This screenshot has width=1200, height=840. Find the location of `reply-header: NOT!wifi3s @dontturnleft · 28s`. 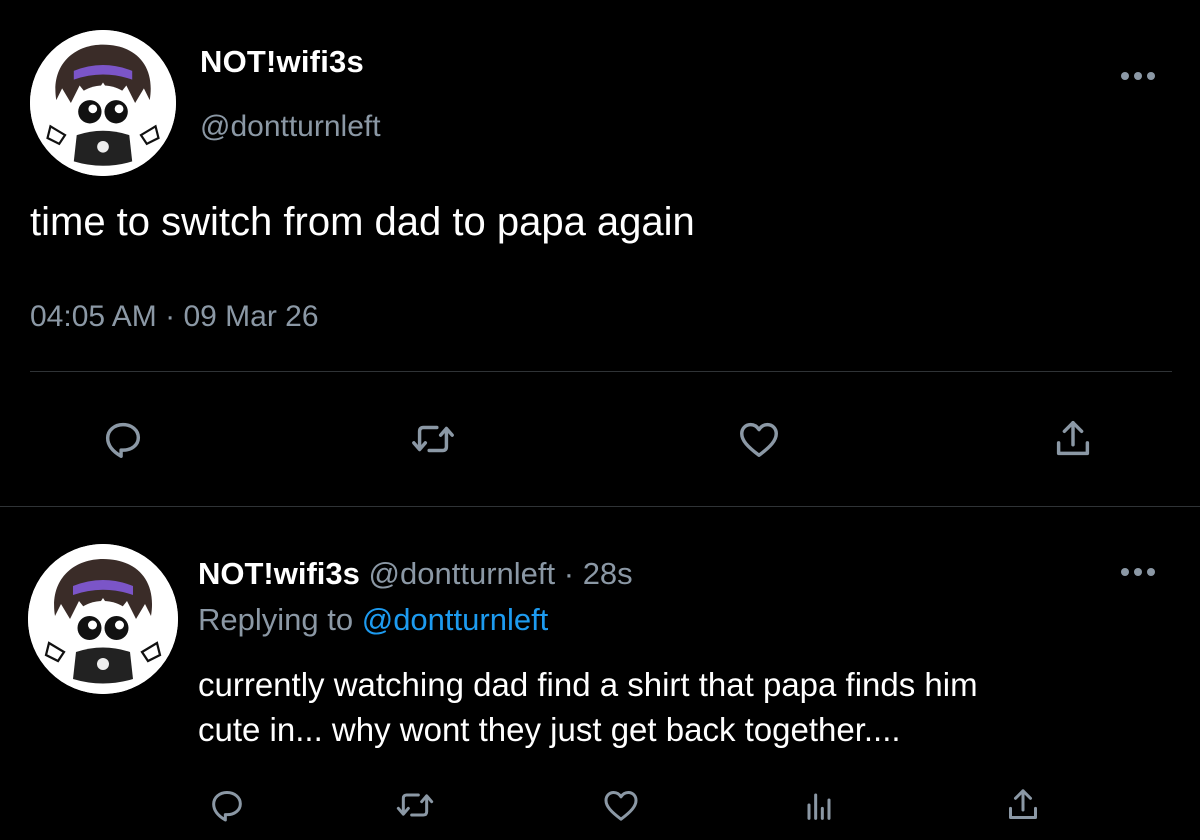

reply-header: NOT!wifi3s @dontturnleft · 28s is located at coordinates (415, 574).